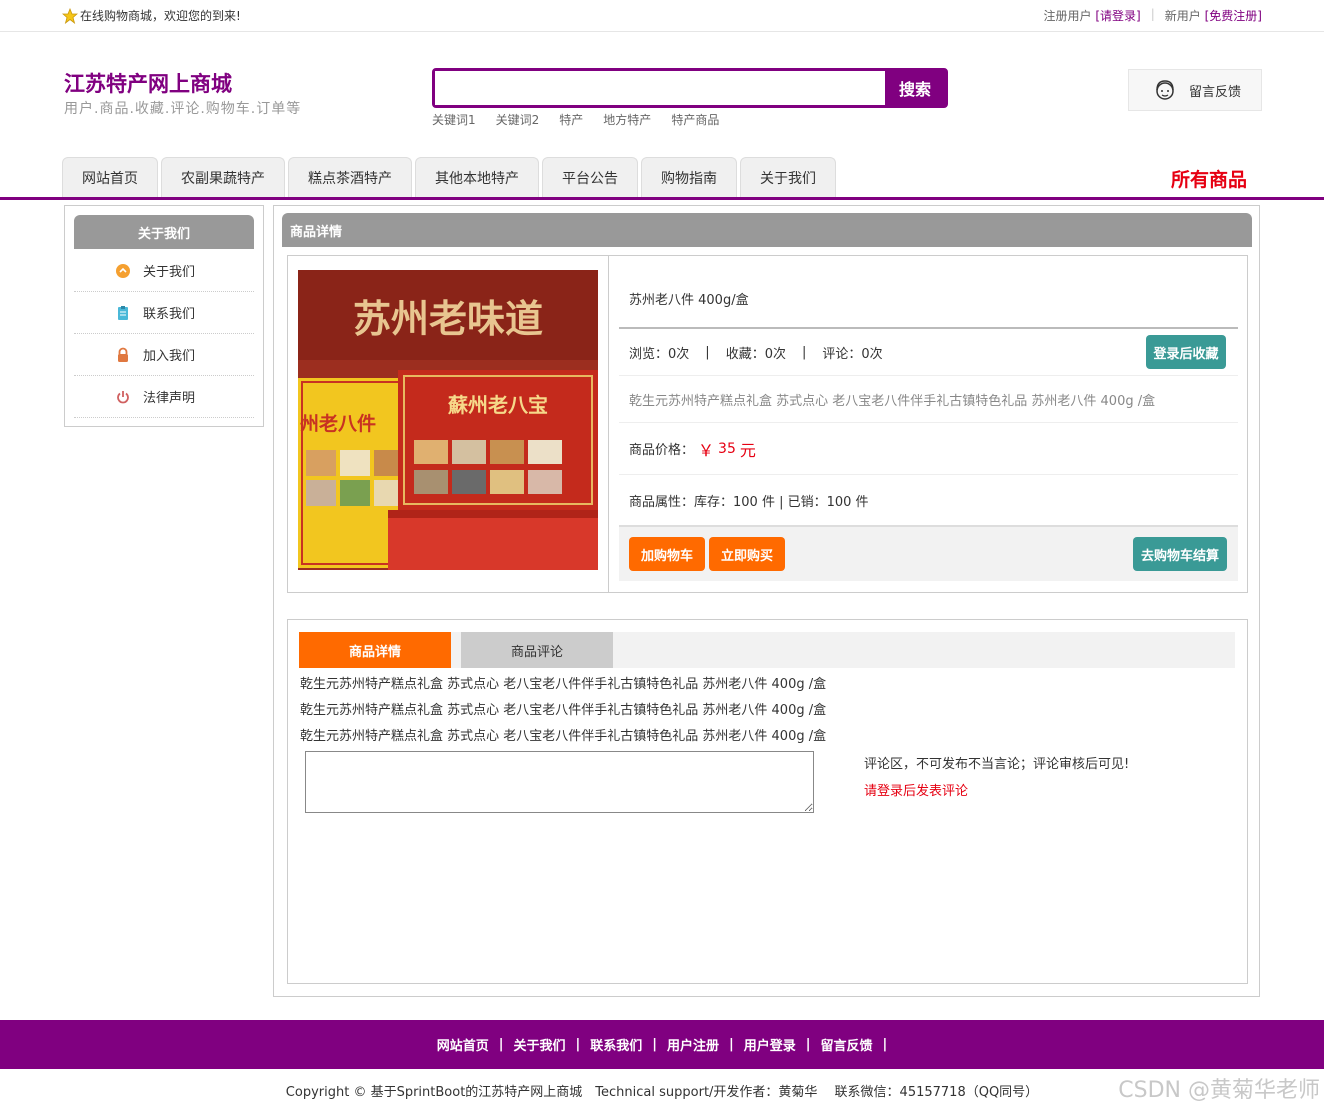 Image resolution: width=1324 pixels, height=1109 pixels. Describe the element at coordinates (1219, 1090) in the screenshot. I see `watermark: CSDN @黄菊华老师` at that location.